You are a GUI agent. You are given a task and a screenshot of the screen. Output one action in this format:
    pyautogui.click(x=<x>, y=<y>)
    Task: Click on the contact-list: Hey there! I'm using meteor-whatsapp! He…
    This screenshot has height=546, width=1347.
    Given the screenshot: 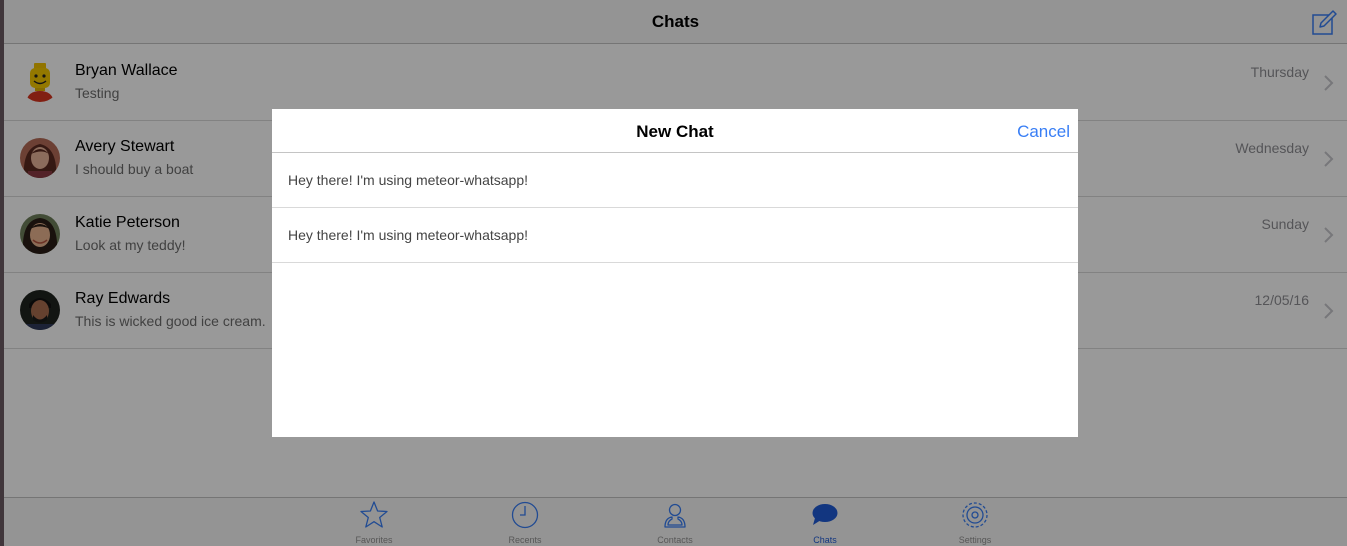 What is the action you would take?
    pyautogui.click(x=675, y=208)
    